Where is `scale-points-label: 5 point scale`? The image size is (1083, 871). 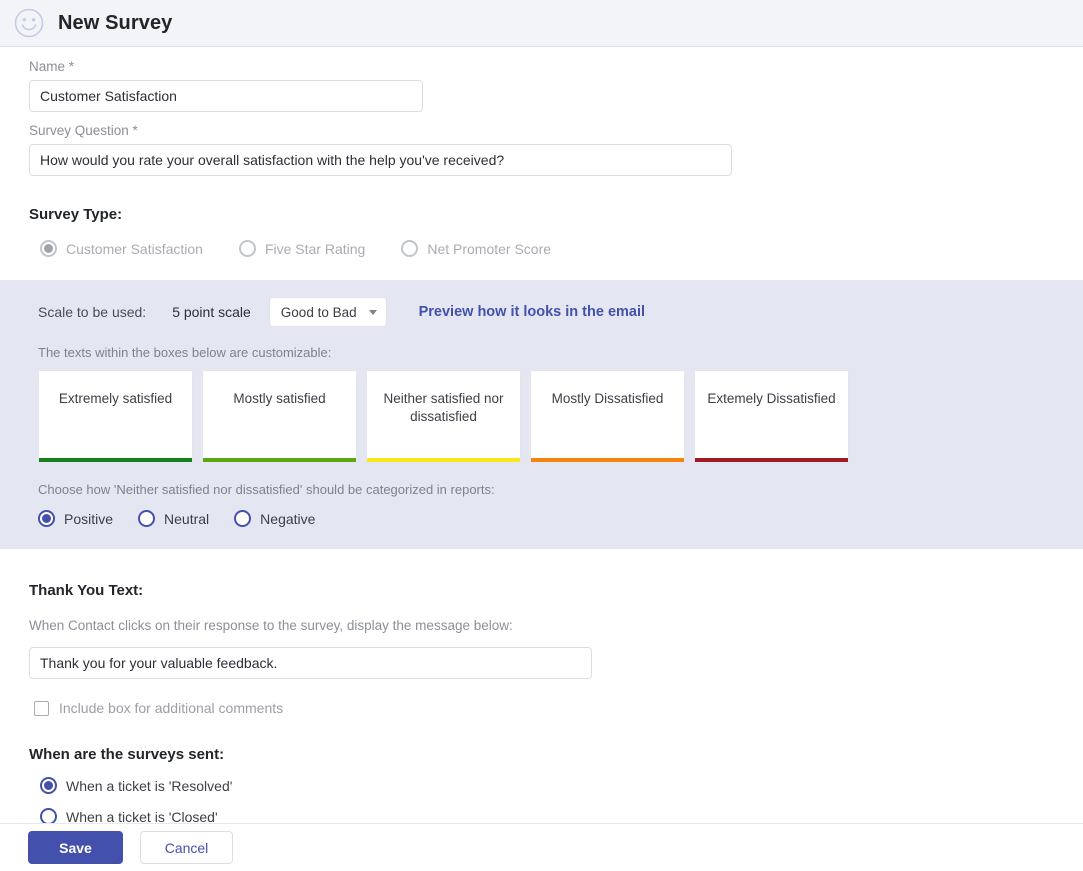 scale-points-label: 5 point scale is located at coordinates (211, 312).